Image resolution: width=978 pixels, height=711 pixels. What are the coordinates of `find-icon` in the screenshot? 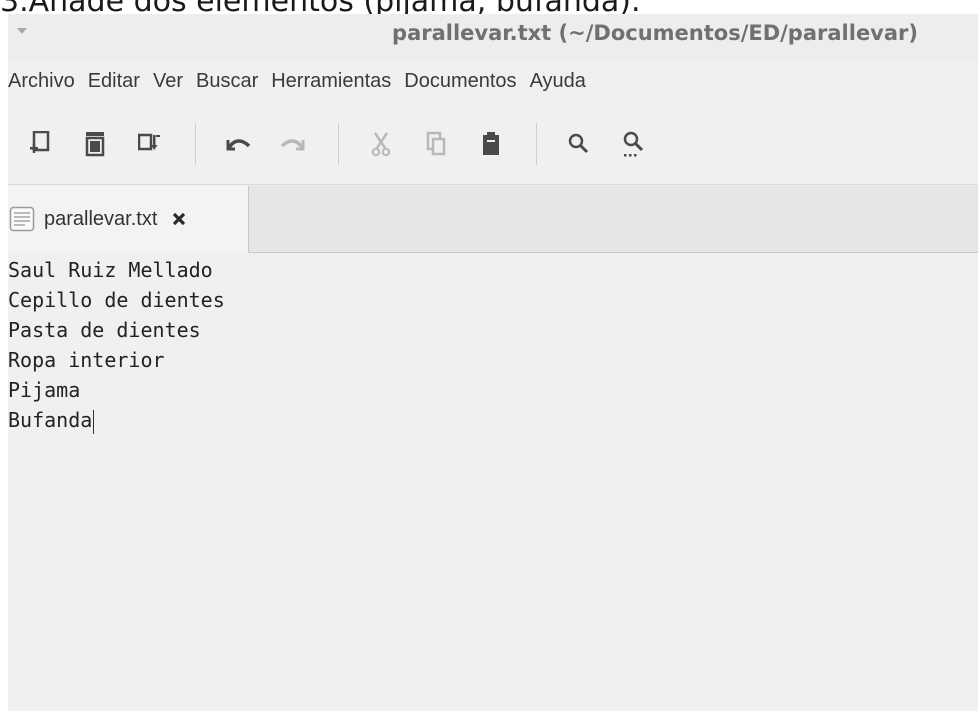 It's located at (578, 143).